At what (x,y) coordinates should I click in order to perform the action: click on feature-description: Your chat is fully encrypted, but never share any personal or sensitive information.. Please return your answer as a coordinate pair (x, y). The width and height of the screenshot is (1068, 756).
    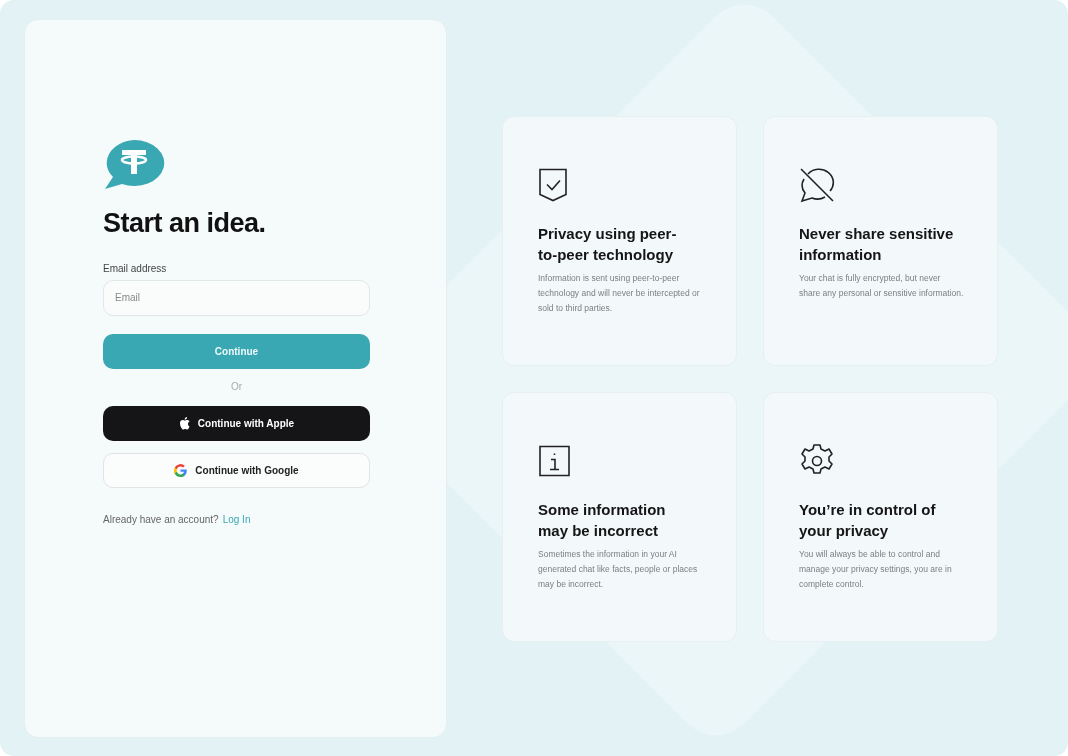
    Looking at the image, I should click on (881, 285).